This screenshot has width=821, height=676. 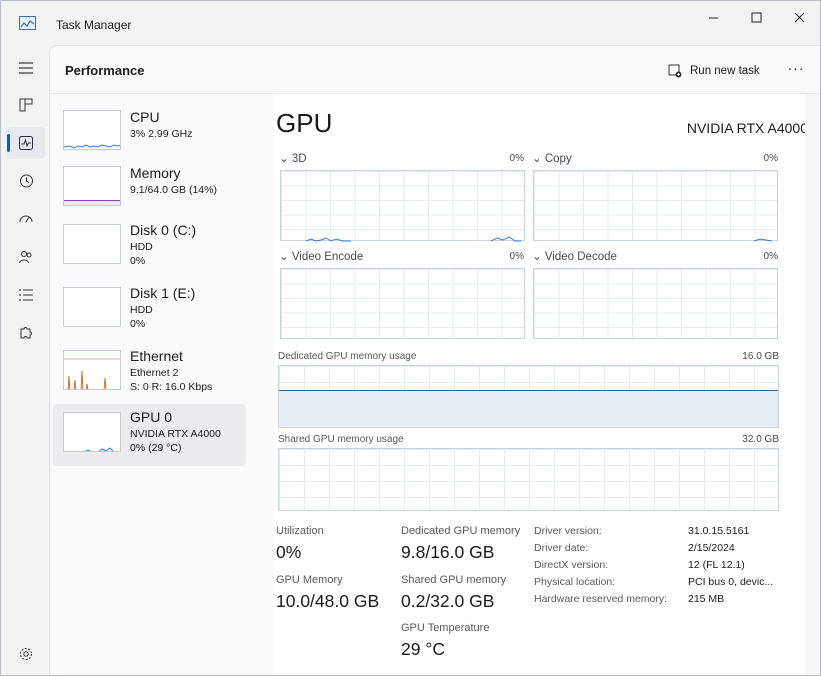 What do you see at coordinates (725, 71) in the screenshot?
I see `run-new-task-label: Run new task` at bounding box center [725, 71].